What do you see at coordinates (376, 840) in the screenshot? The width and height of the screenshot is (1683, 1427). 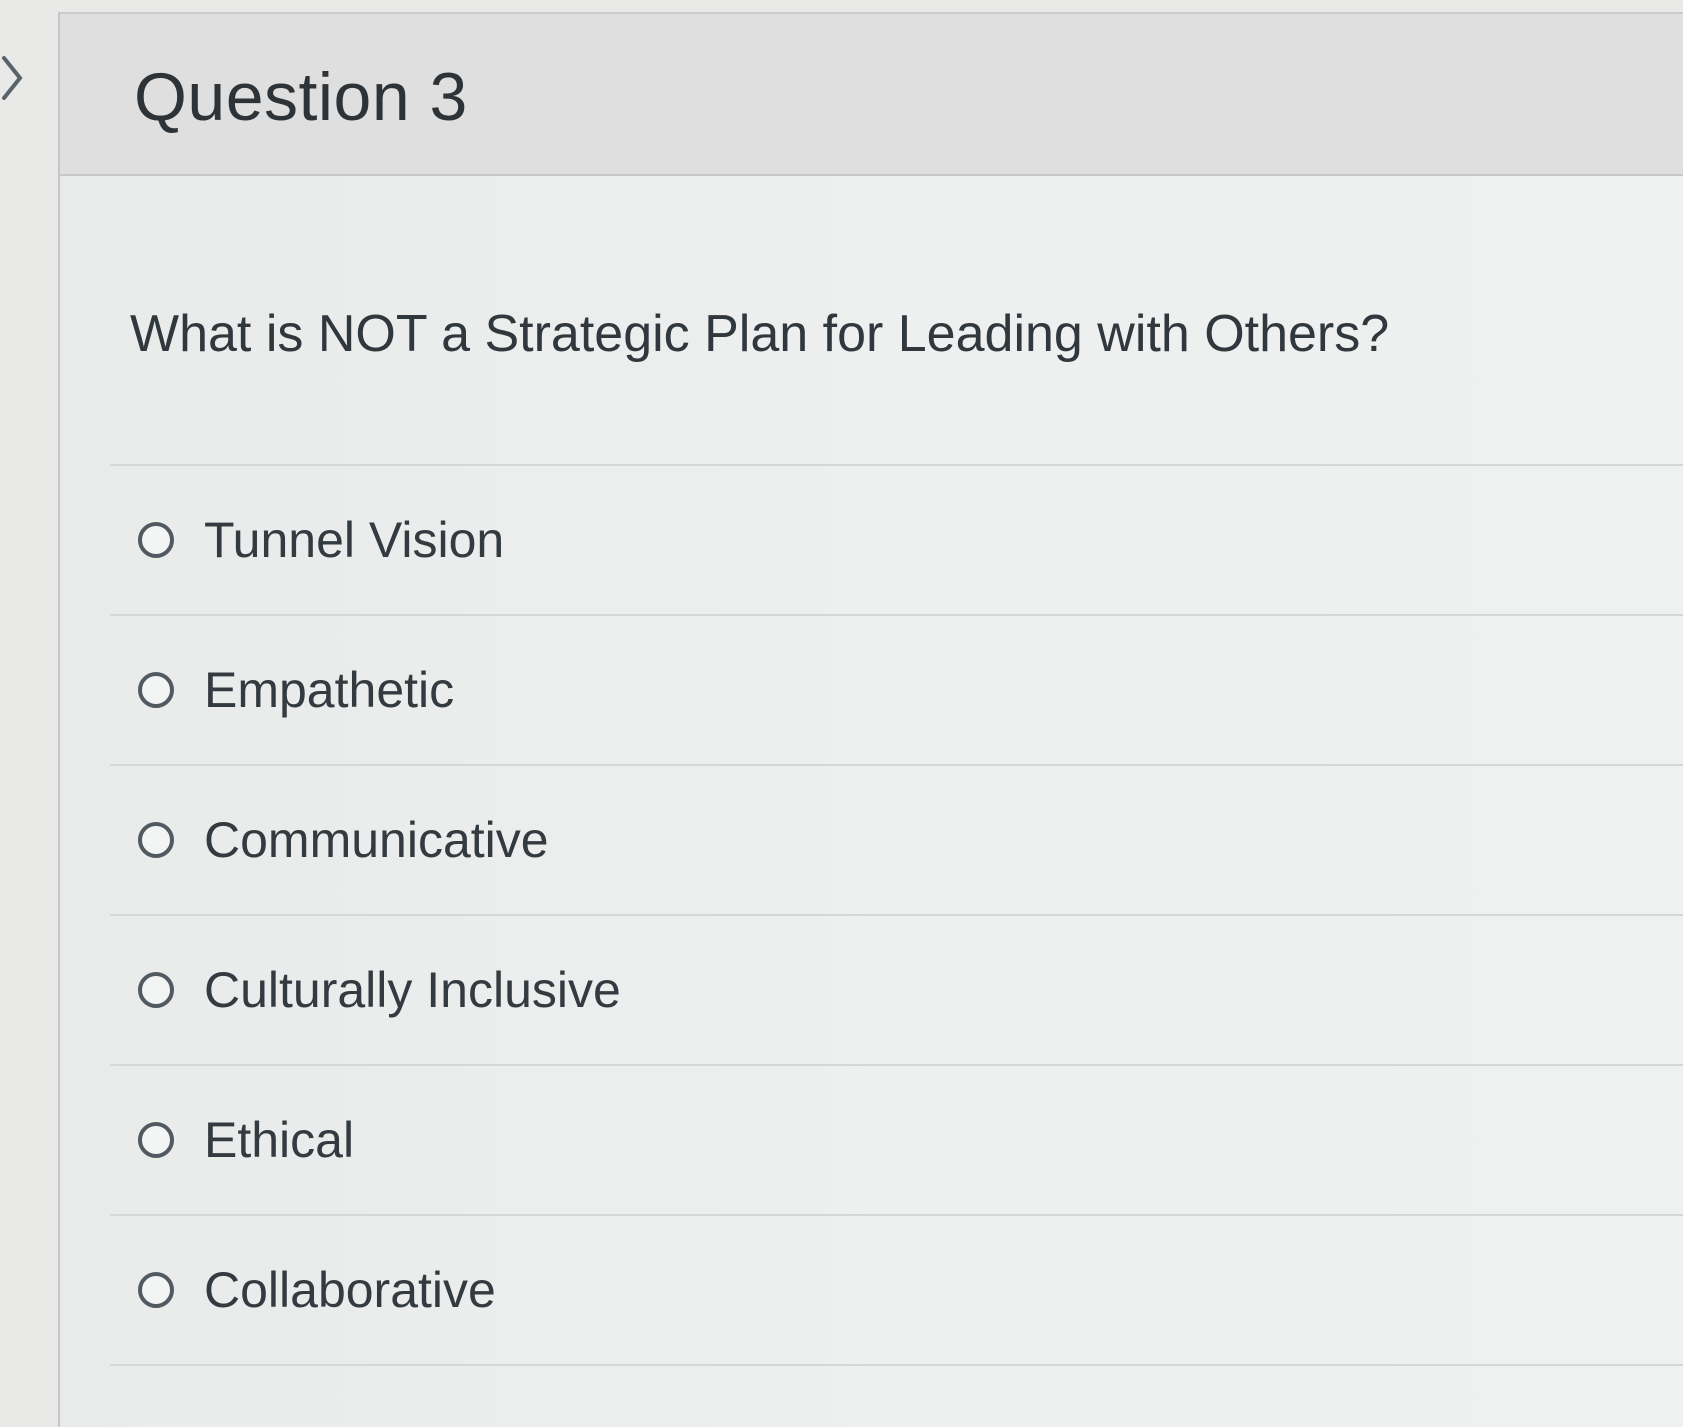 I see `answer-label: Communicative` at bounding box center [376, 840].